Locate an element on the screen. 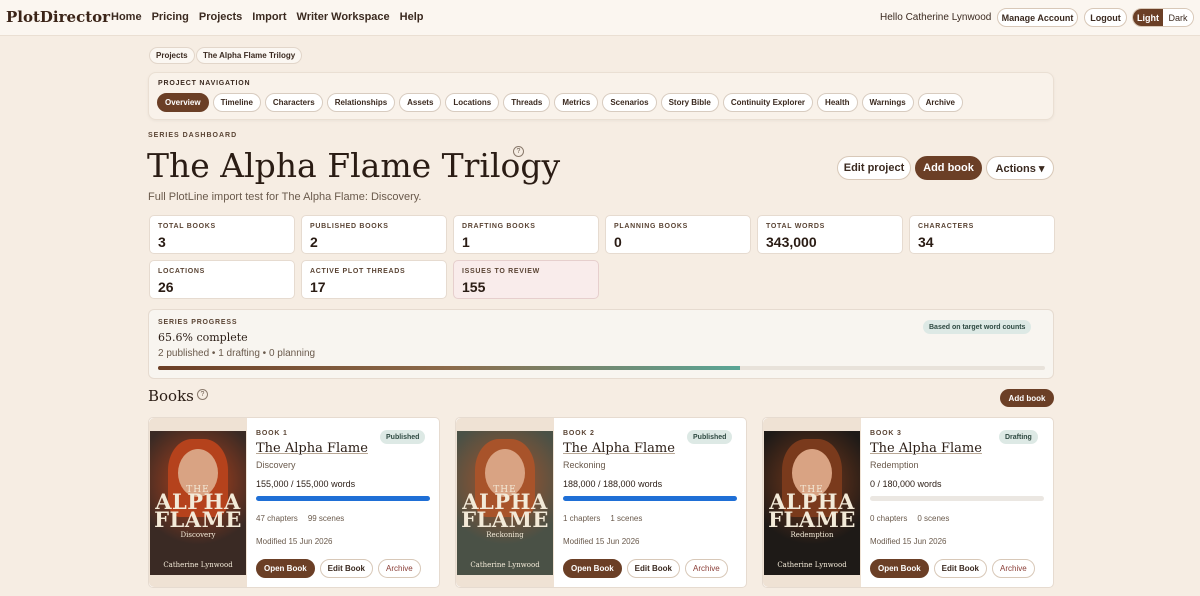 This screenshot has width=1200, height=596. progress-percent: 65.6% complete is located at coordinates (203, 337).